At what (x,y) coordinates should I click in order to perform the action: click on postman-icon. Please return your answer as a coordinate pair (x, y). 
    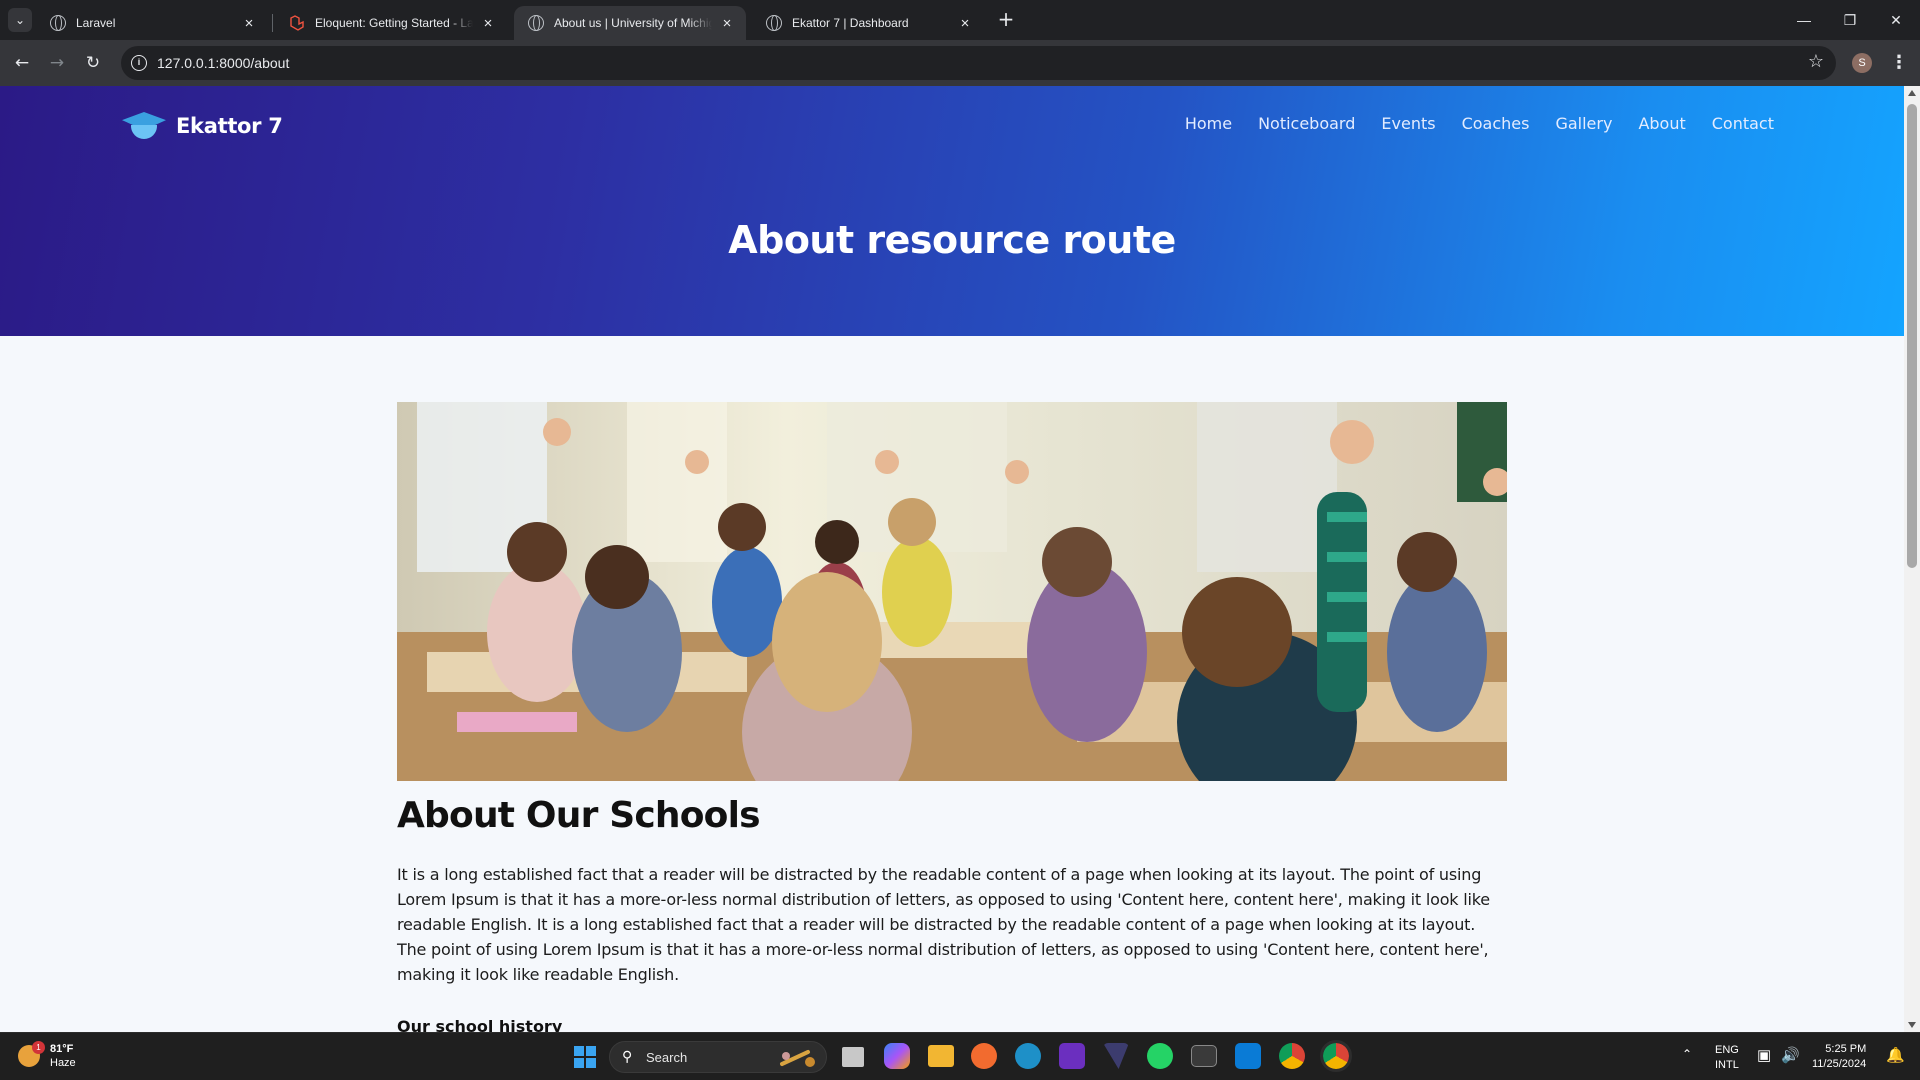
    Looking at the image, I should click on (984, 1056).